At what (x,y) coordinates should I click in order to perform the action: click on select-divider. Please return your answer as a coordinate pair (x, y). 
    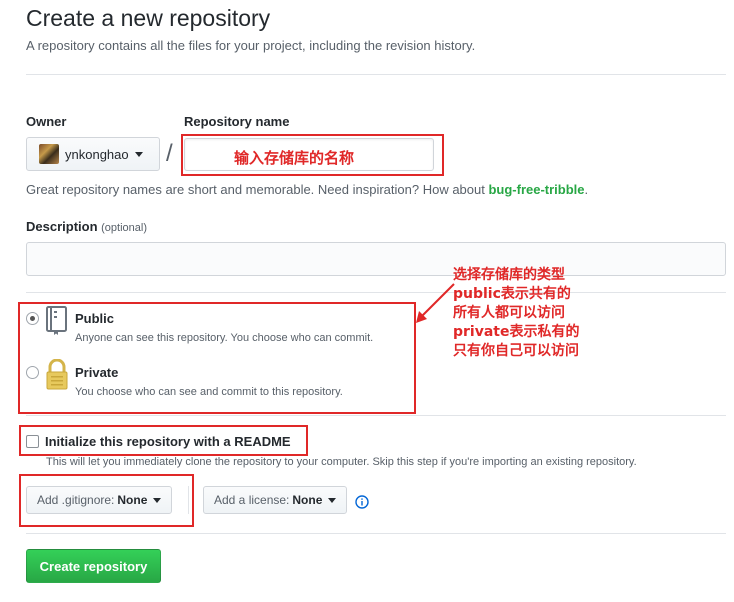
    Looking at the image, I should click on (188, 500).